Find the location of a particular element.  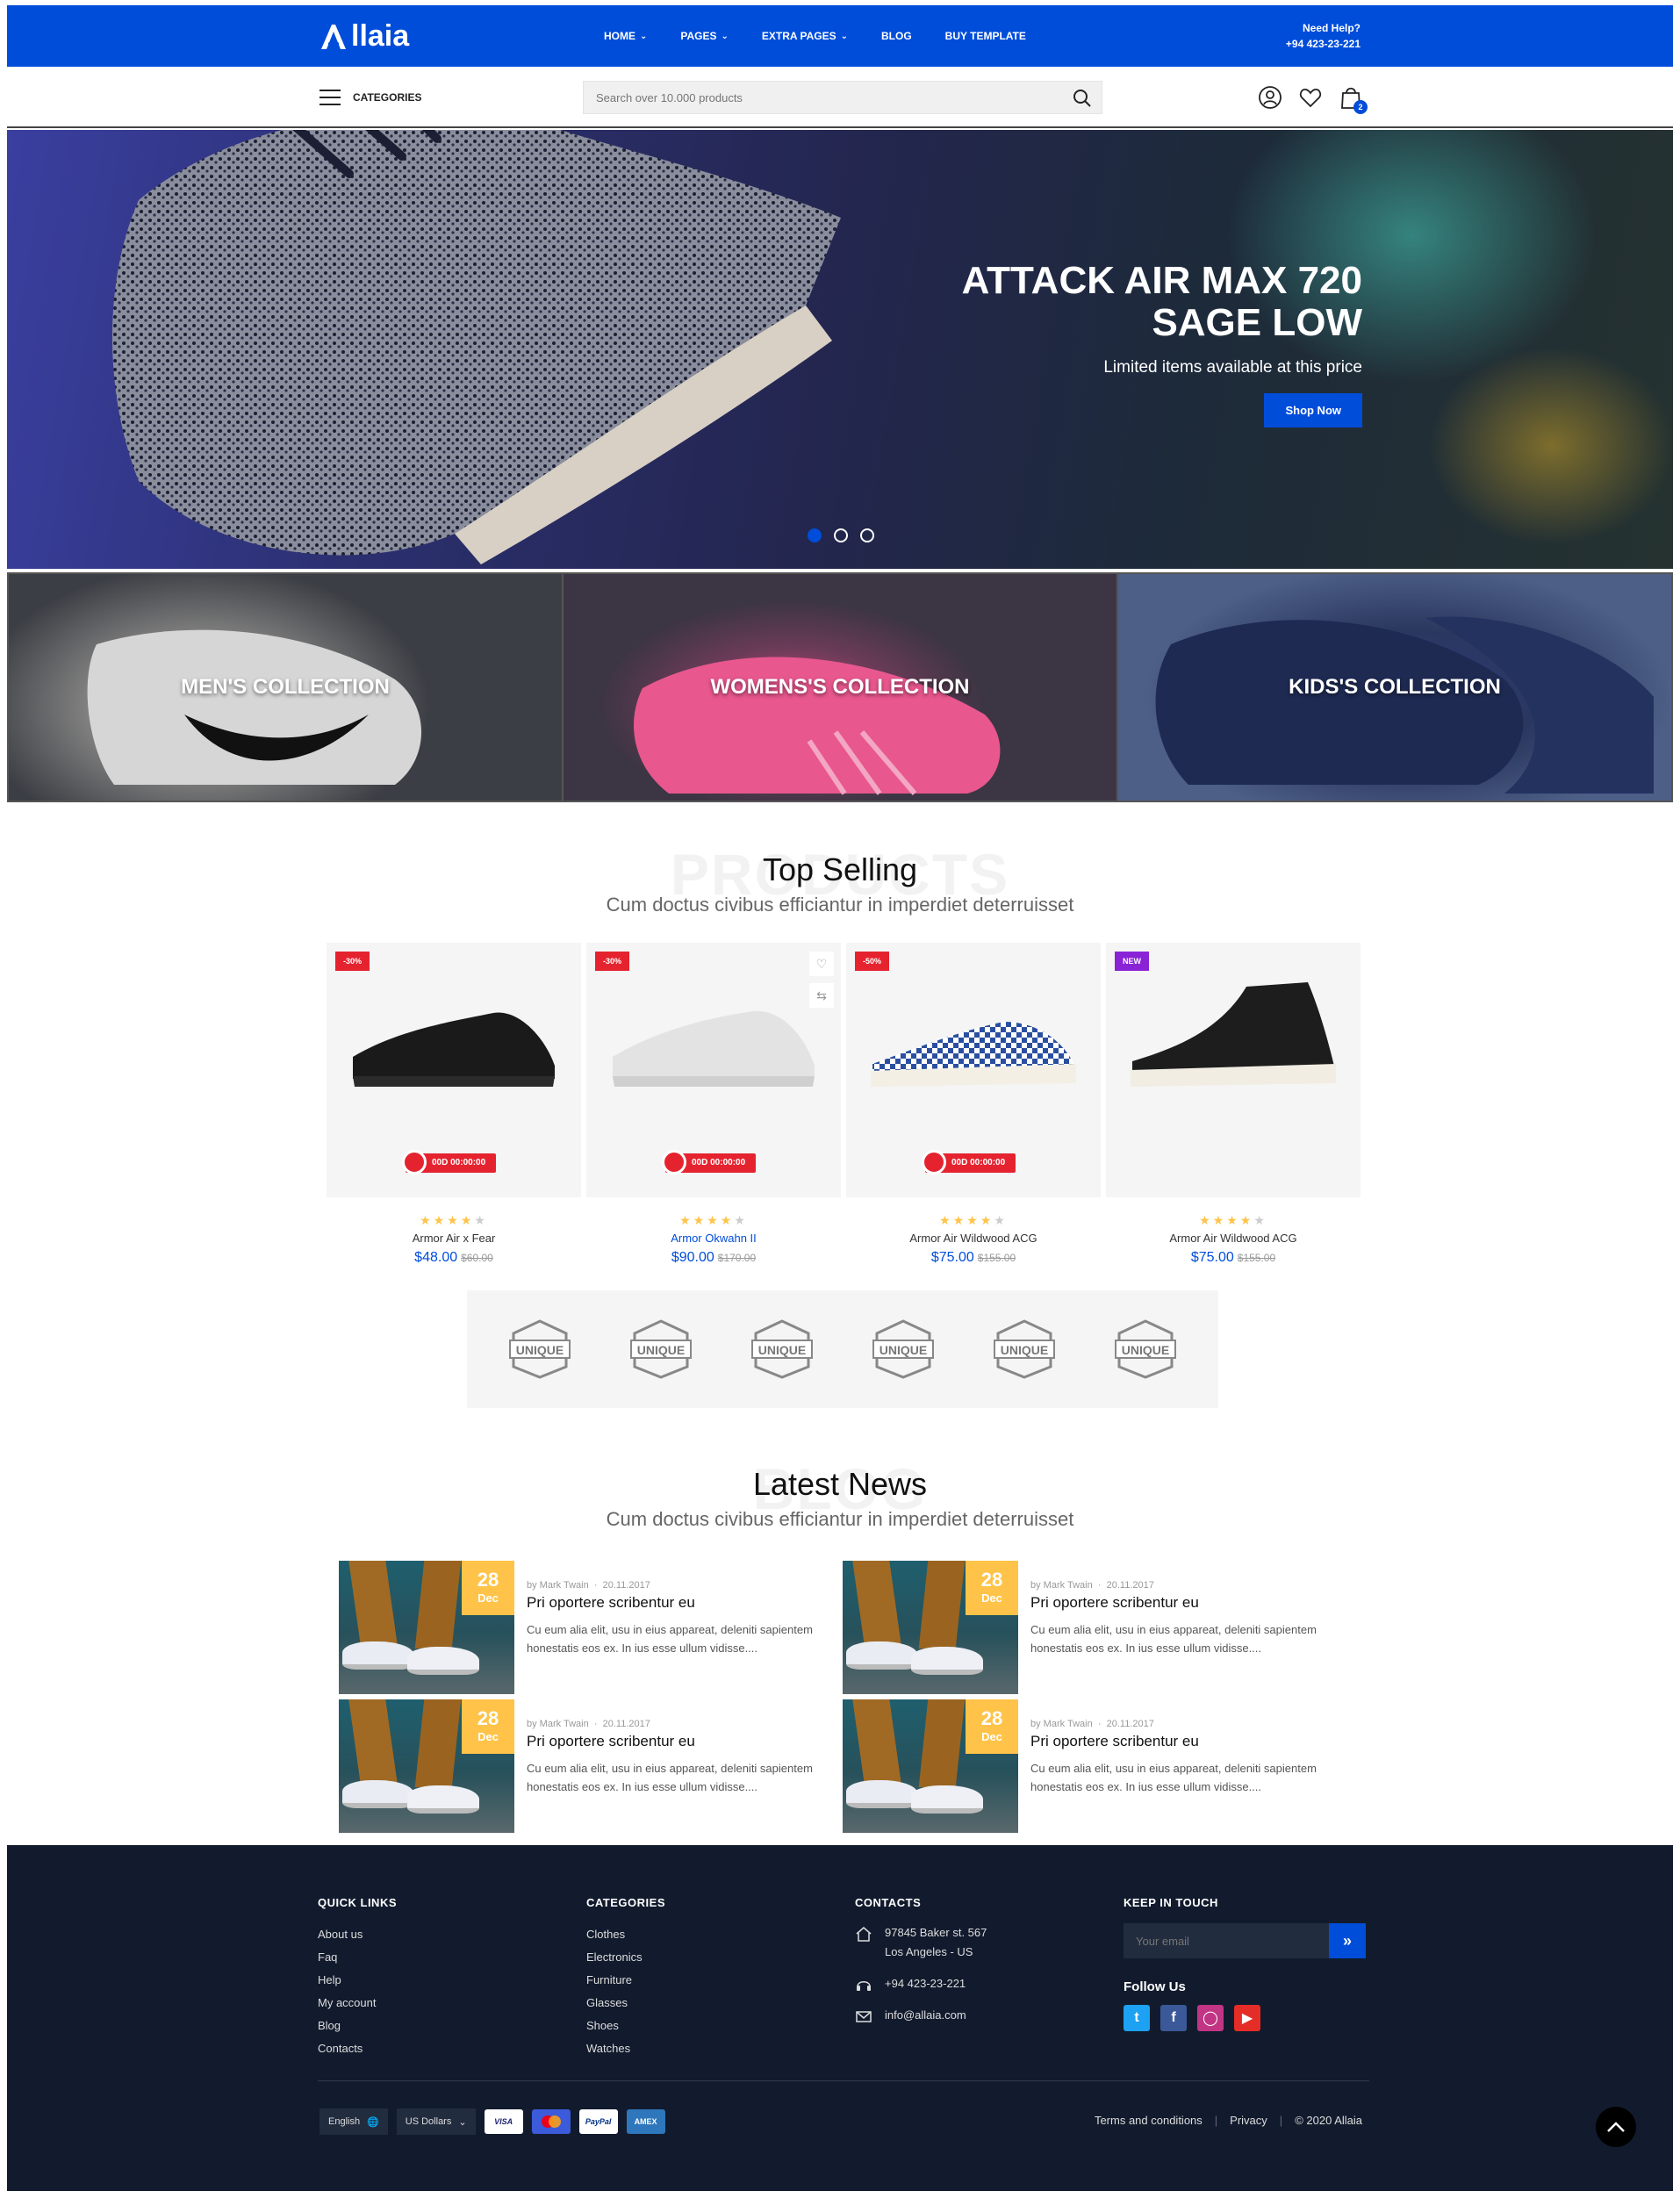

product-name: Armor Air x Fear is located at coordinates (454, 1238).